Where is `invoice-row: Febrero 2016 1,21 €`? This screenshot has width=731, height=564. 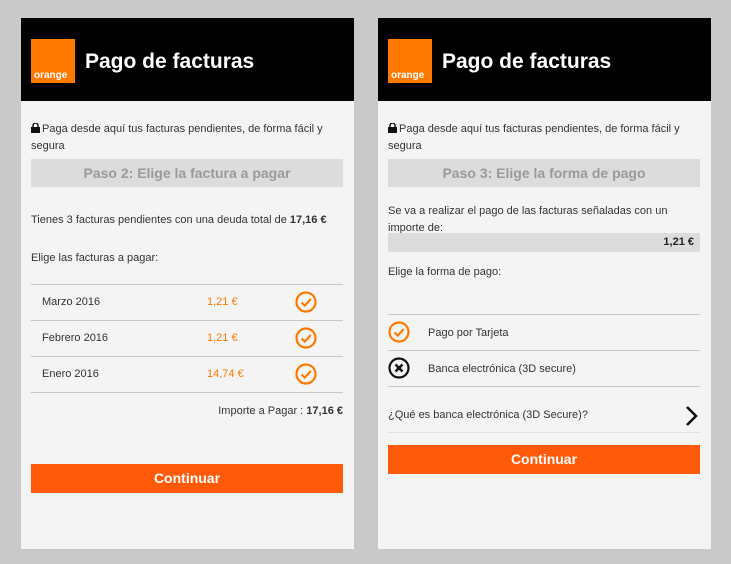
invoice-row: Febrero 2016 1,21 € is located at coordinates (187, 338).